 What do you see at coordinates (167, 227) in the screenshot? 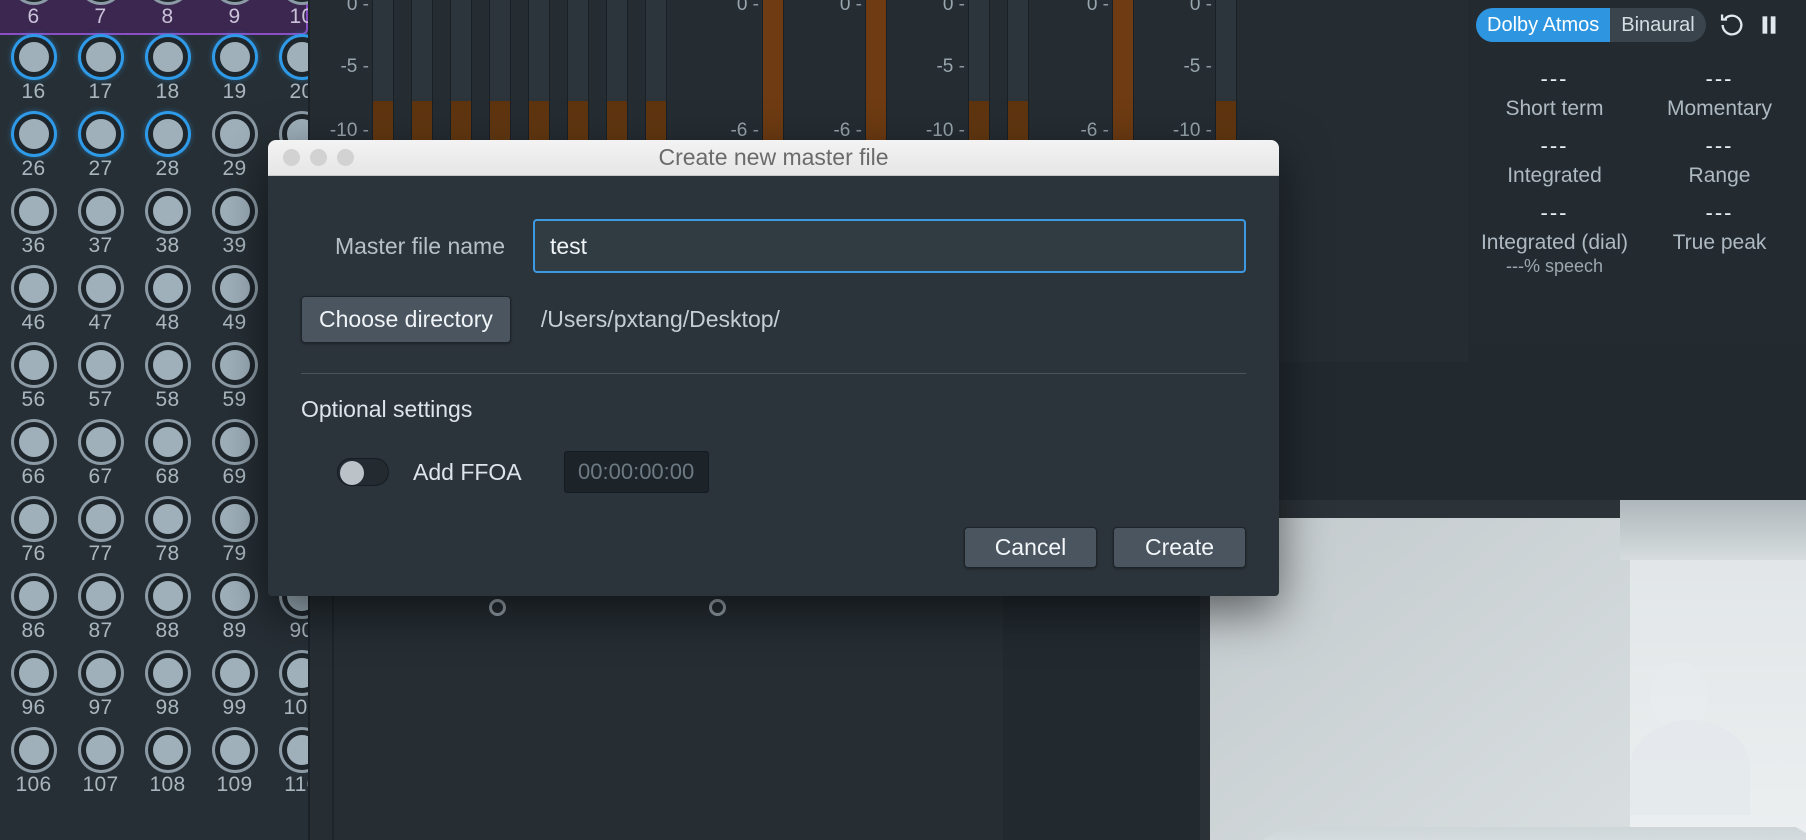
I see `object-button-38: 38` at bounding box center [167, 227].